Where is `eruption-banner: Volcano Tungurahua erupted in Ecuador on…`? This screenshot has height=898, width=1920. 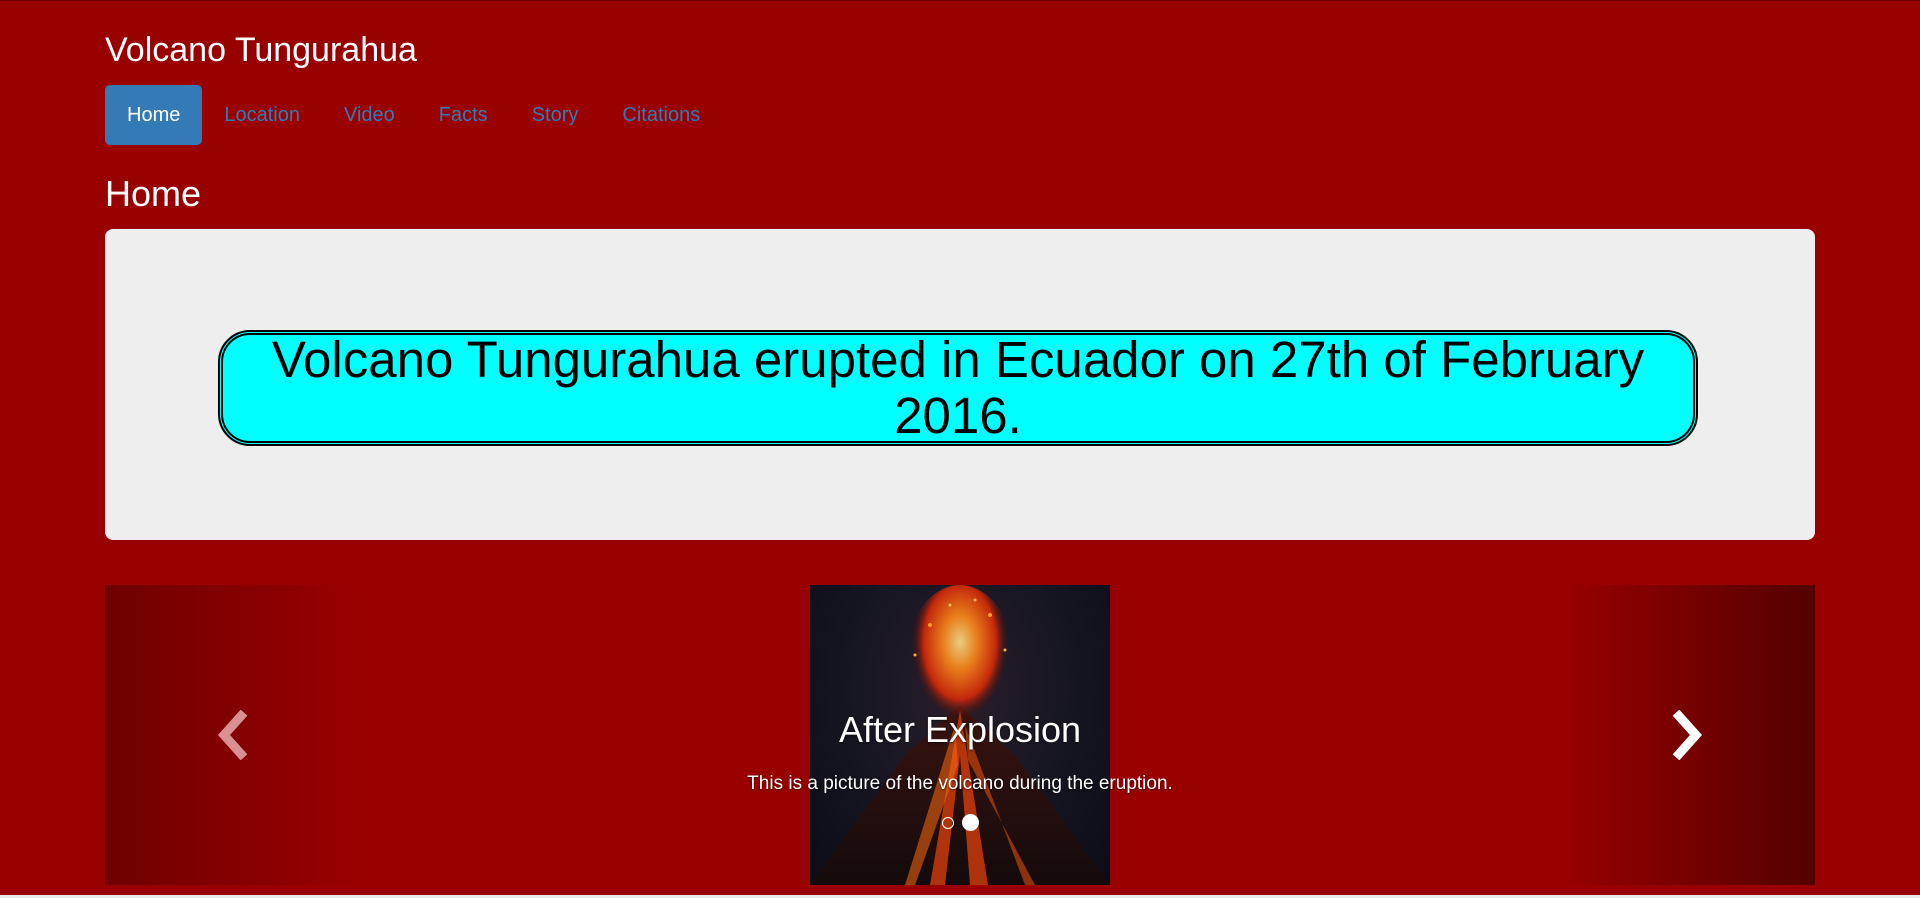
eruption-banner: Volcano Tungurahua erupted in Ecuador on… is located at coordinates (958, 388).